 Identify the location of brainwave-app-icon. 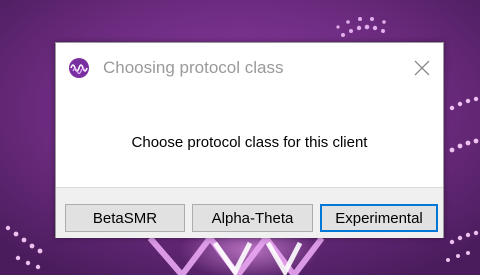
(79, 68).